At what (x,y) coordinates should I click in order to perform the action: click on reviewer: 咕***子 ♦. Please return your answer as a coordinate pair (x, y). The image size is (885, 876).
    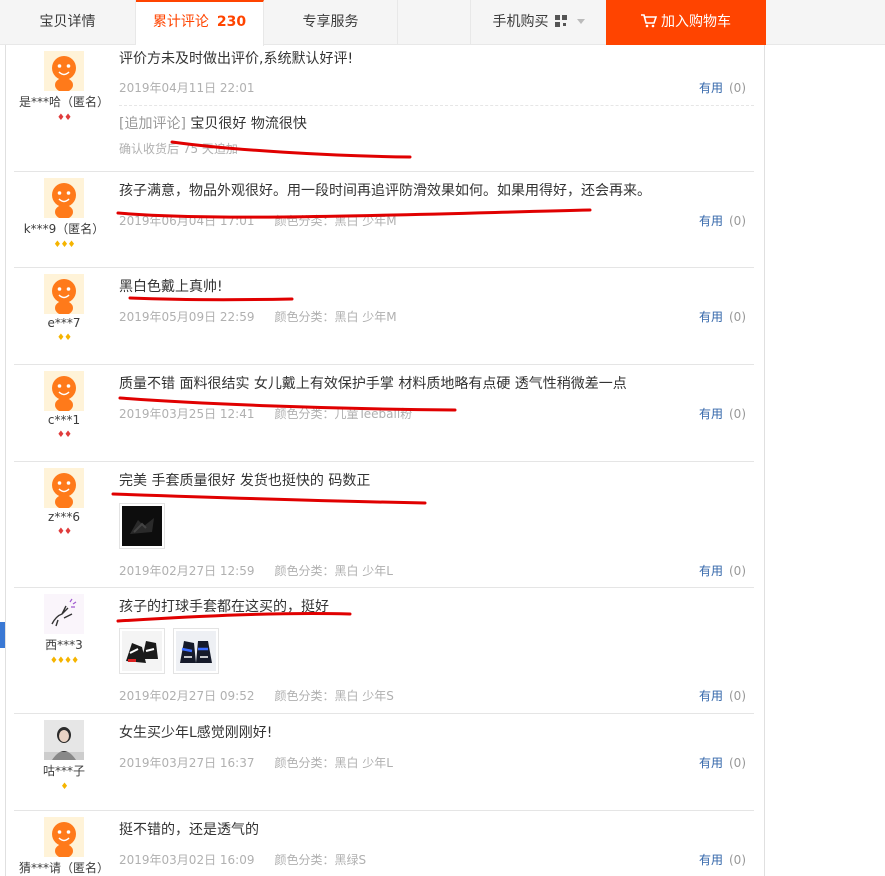
    Looking at the image, I should click on (64, 756).